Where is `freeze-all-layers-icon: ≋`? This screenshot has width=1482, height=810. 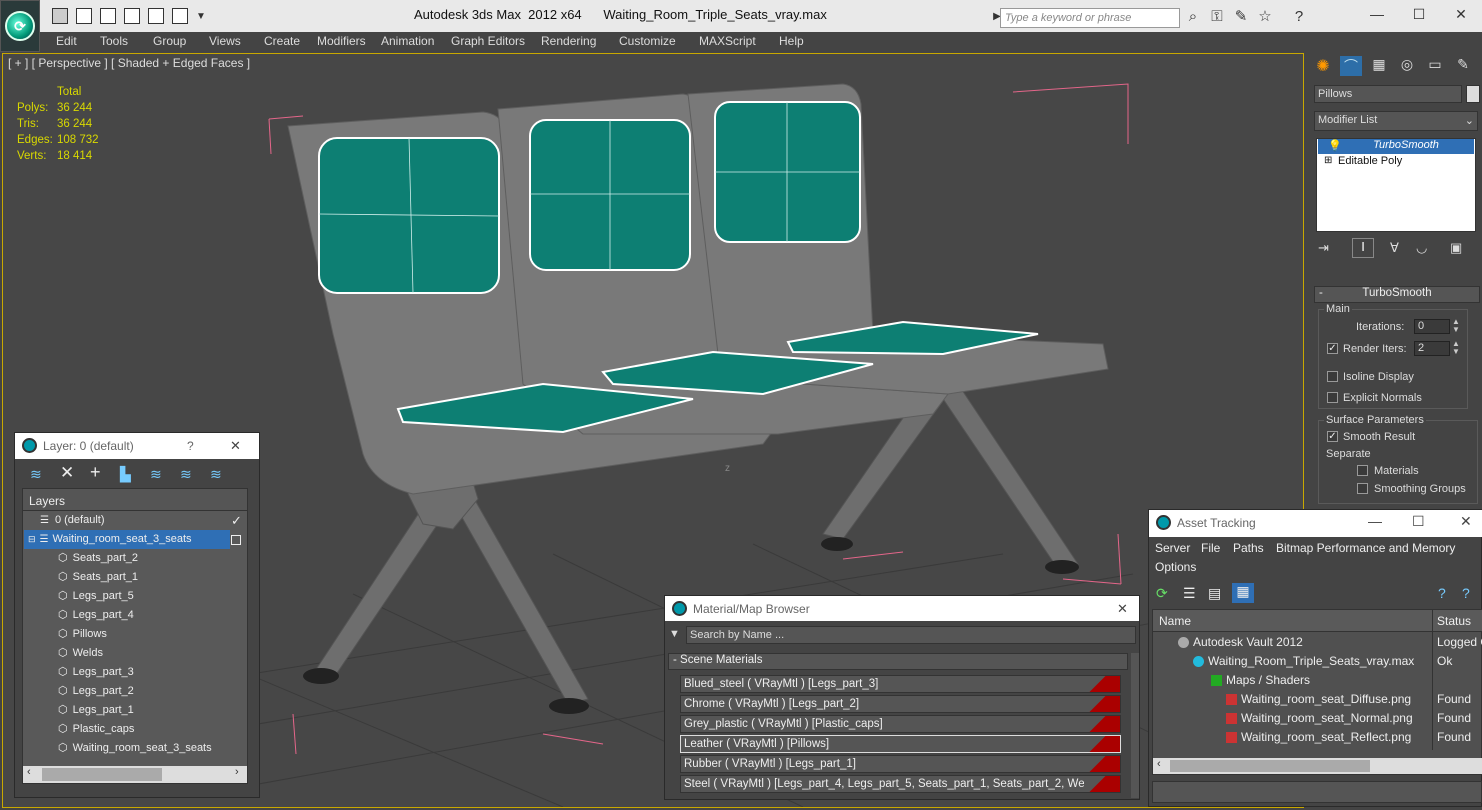 freeze-all-layers-icon: ≋ is located at coordinates (216, 474).